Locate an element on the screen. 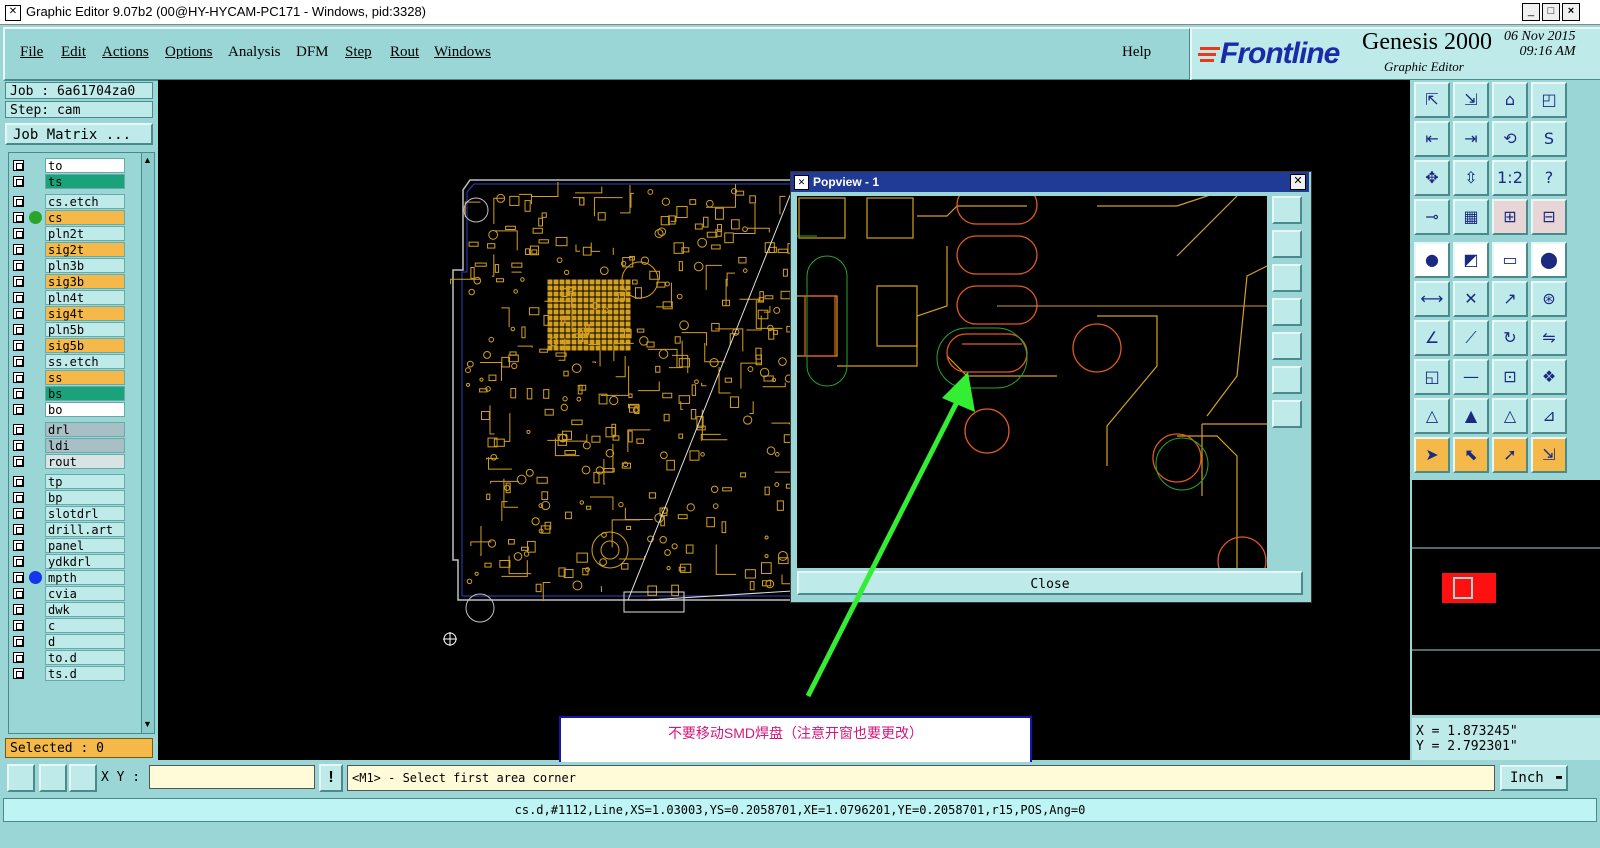 The height and width of the screenshot is (848, 1600). layer-row-c: c is located at coordinates (76, 626).